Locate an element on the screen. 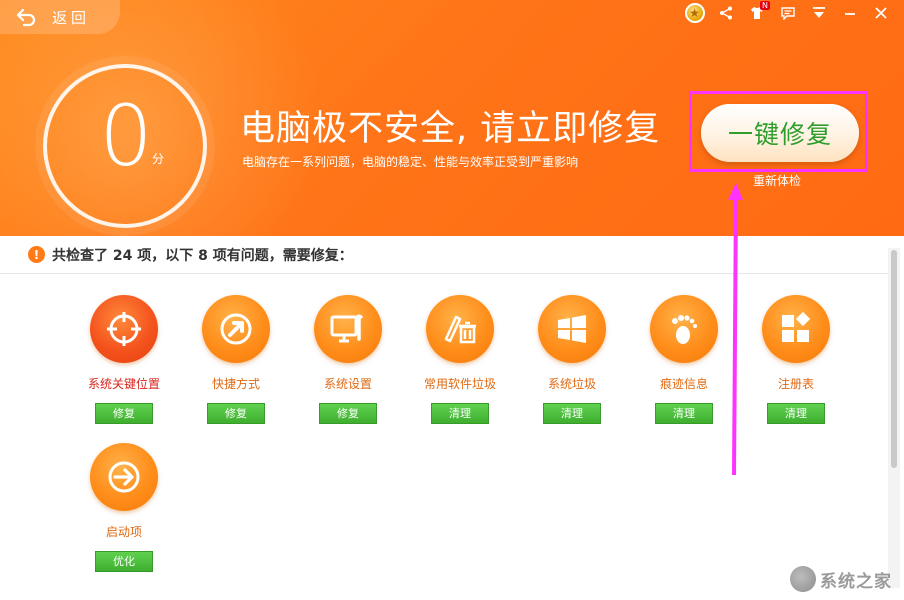  issue-name: 启动项 is located at coordinates (123, 532).